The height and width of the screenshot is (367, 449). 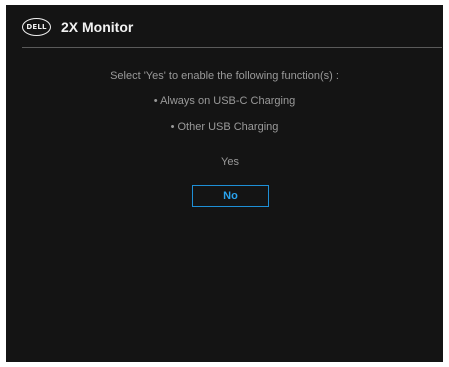 I want to click on no-option-selected: No, so click(x=230, y=196).